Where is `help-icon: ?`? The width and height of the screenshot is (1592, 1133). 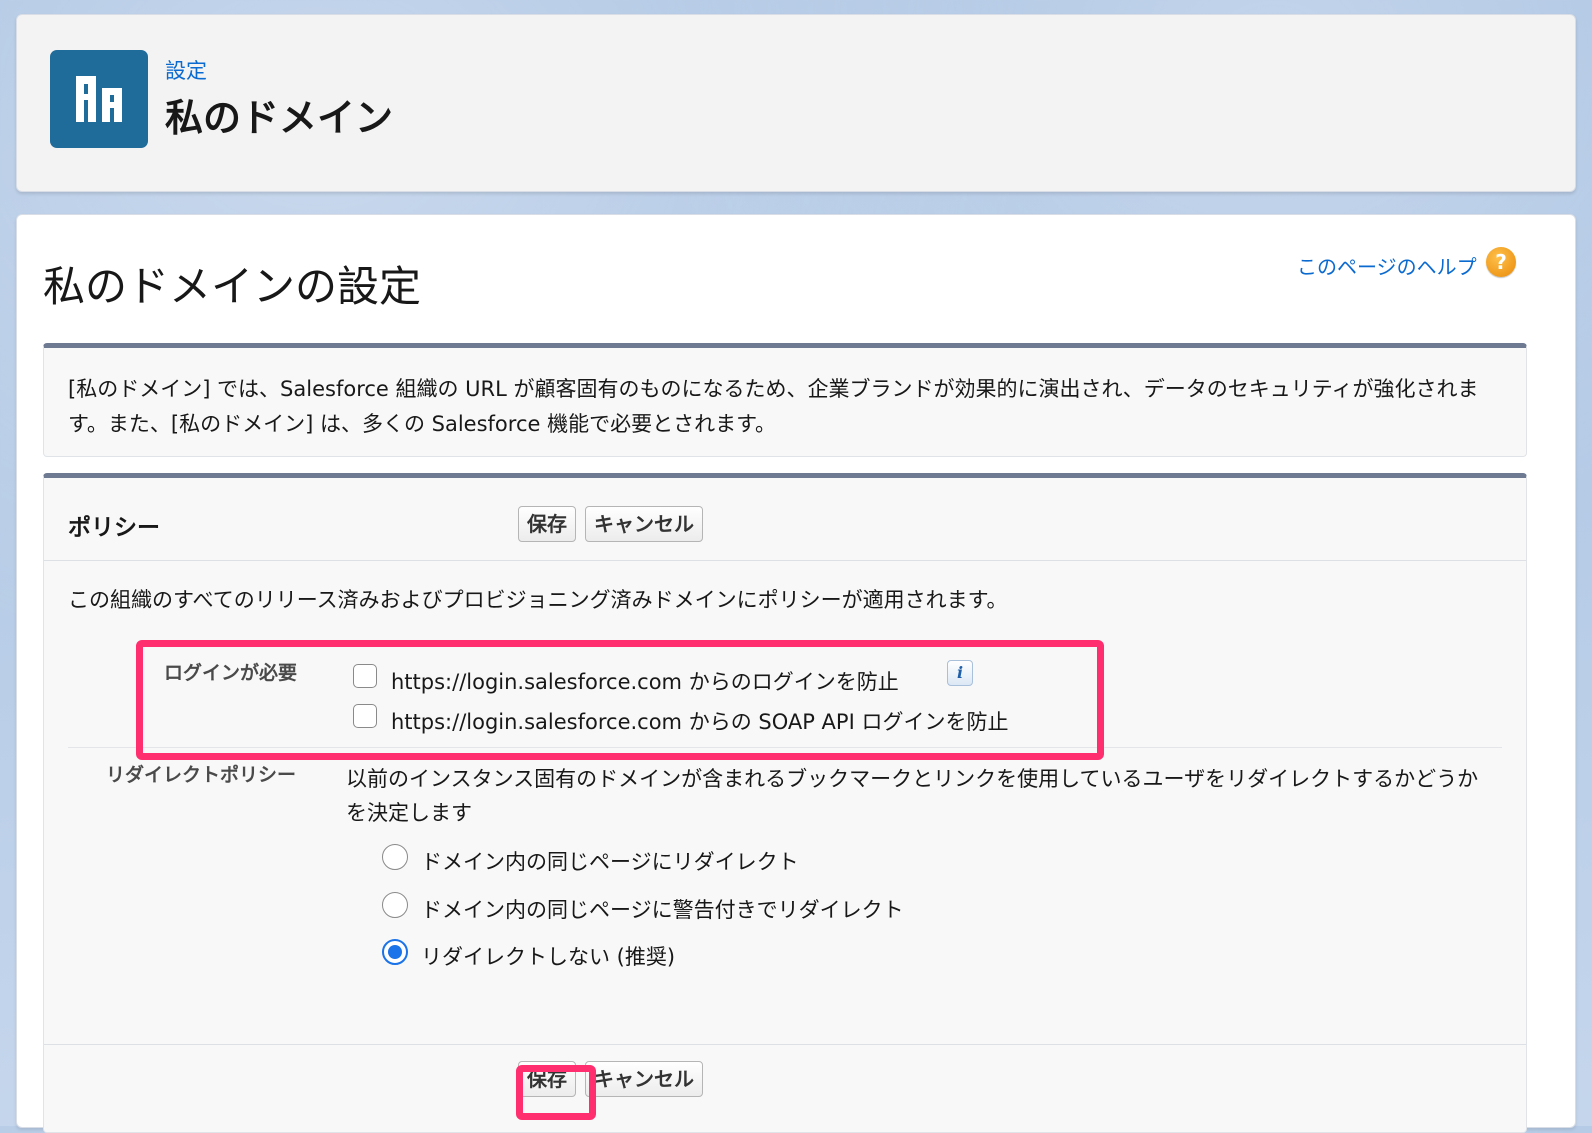 help-icon: ? is located at coordinates (1501, 262).